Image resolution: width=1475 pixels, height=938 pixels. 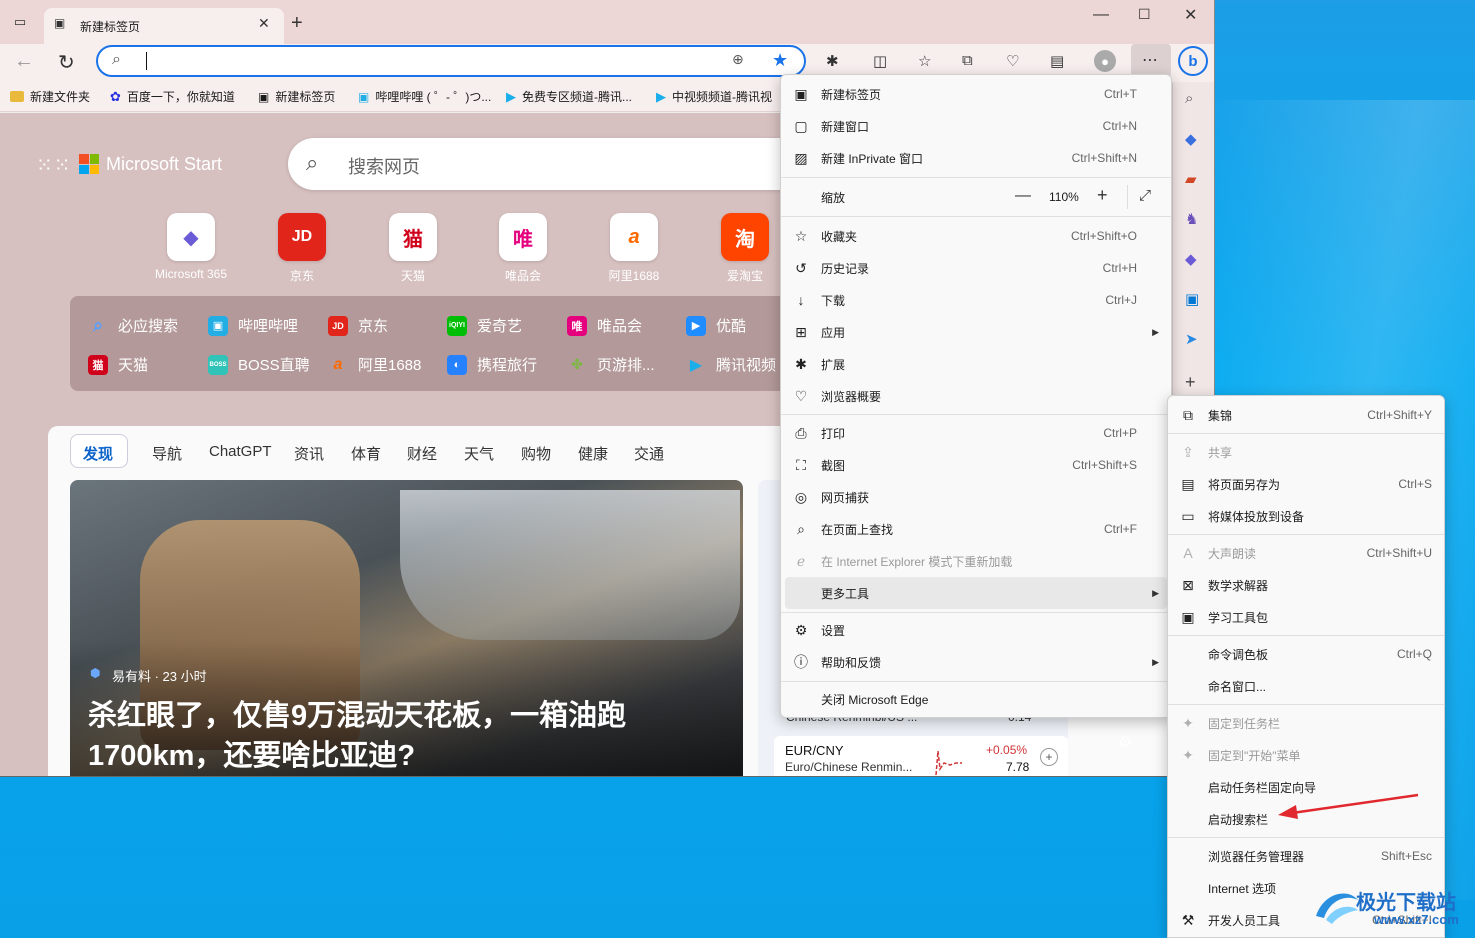 I want to click on tab-sports: 体育, so click(x=366, y=453).